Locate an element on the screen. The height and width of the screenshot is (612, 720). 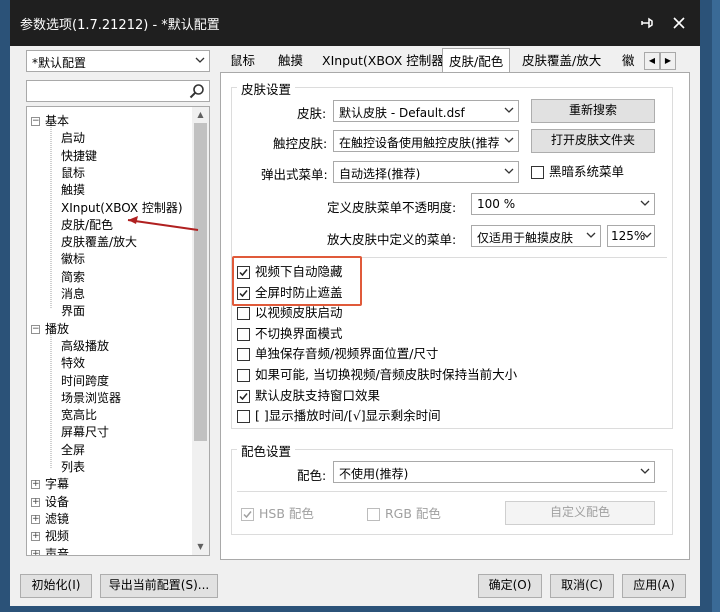
close-icon is located at coordinates (679, 23).